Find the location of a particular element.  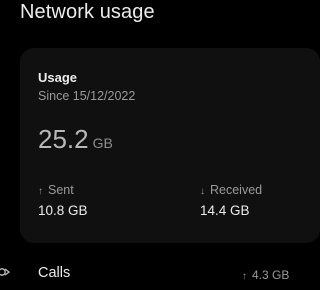

page-title: Network usage is located at coordinates (87, 12).